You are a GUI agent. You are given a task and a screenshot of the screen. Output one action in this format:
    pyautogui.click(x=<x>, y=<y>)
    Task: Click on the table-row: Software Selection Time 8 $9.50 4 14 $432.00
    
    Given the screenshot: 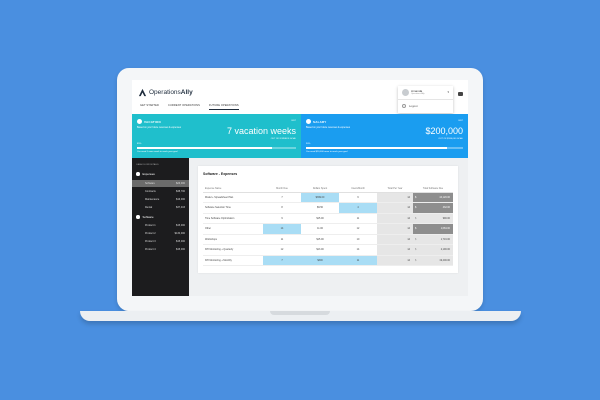 What is the action you would take?
    pyautogui.click(x=328, y=208)
    